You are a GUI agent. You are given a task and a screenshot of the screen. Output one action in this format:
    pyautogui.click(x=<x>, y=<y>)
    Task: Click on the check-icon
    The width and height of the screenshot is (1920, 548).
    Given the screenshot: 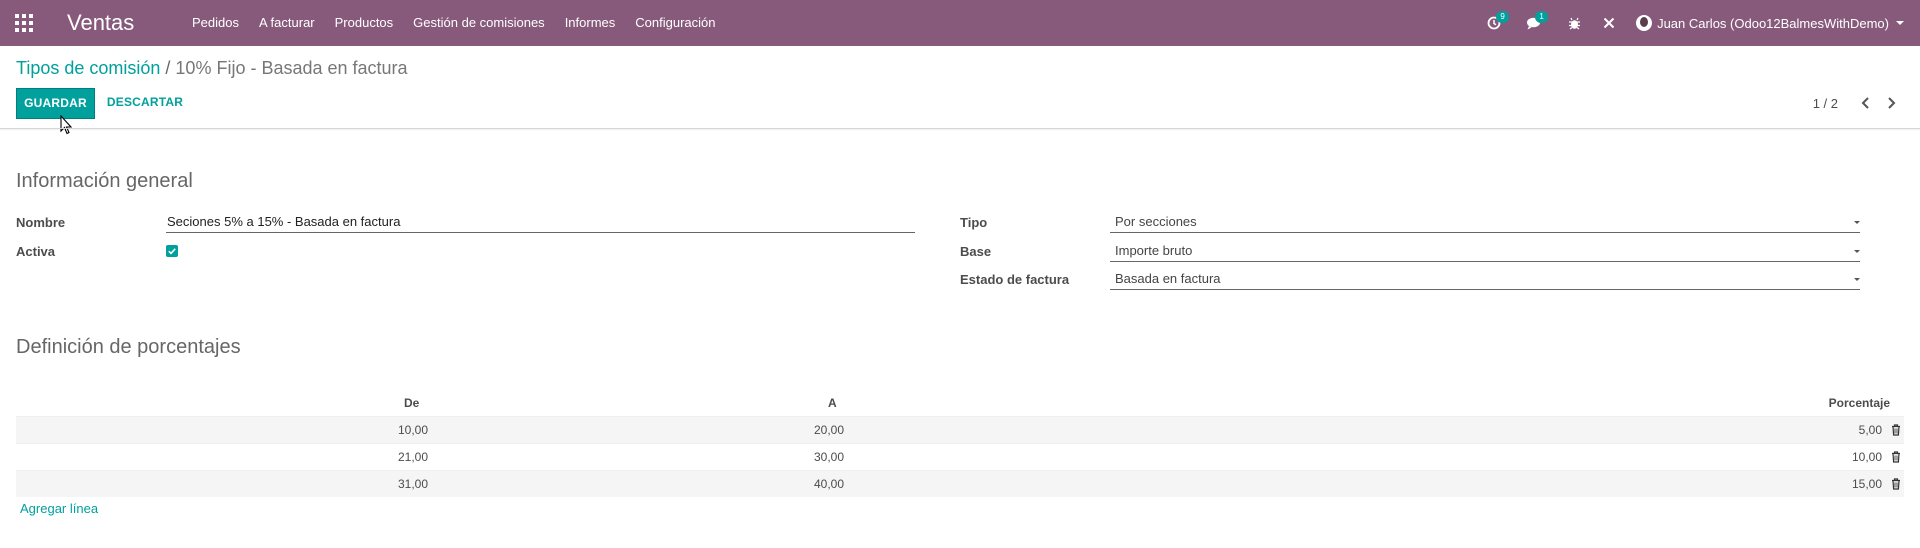 What is the action you would take?
    pyautogui.click(x=172, y=251)
    